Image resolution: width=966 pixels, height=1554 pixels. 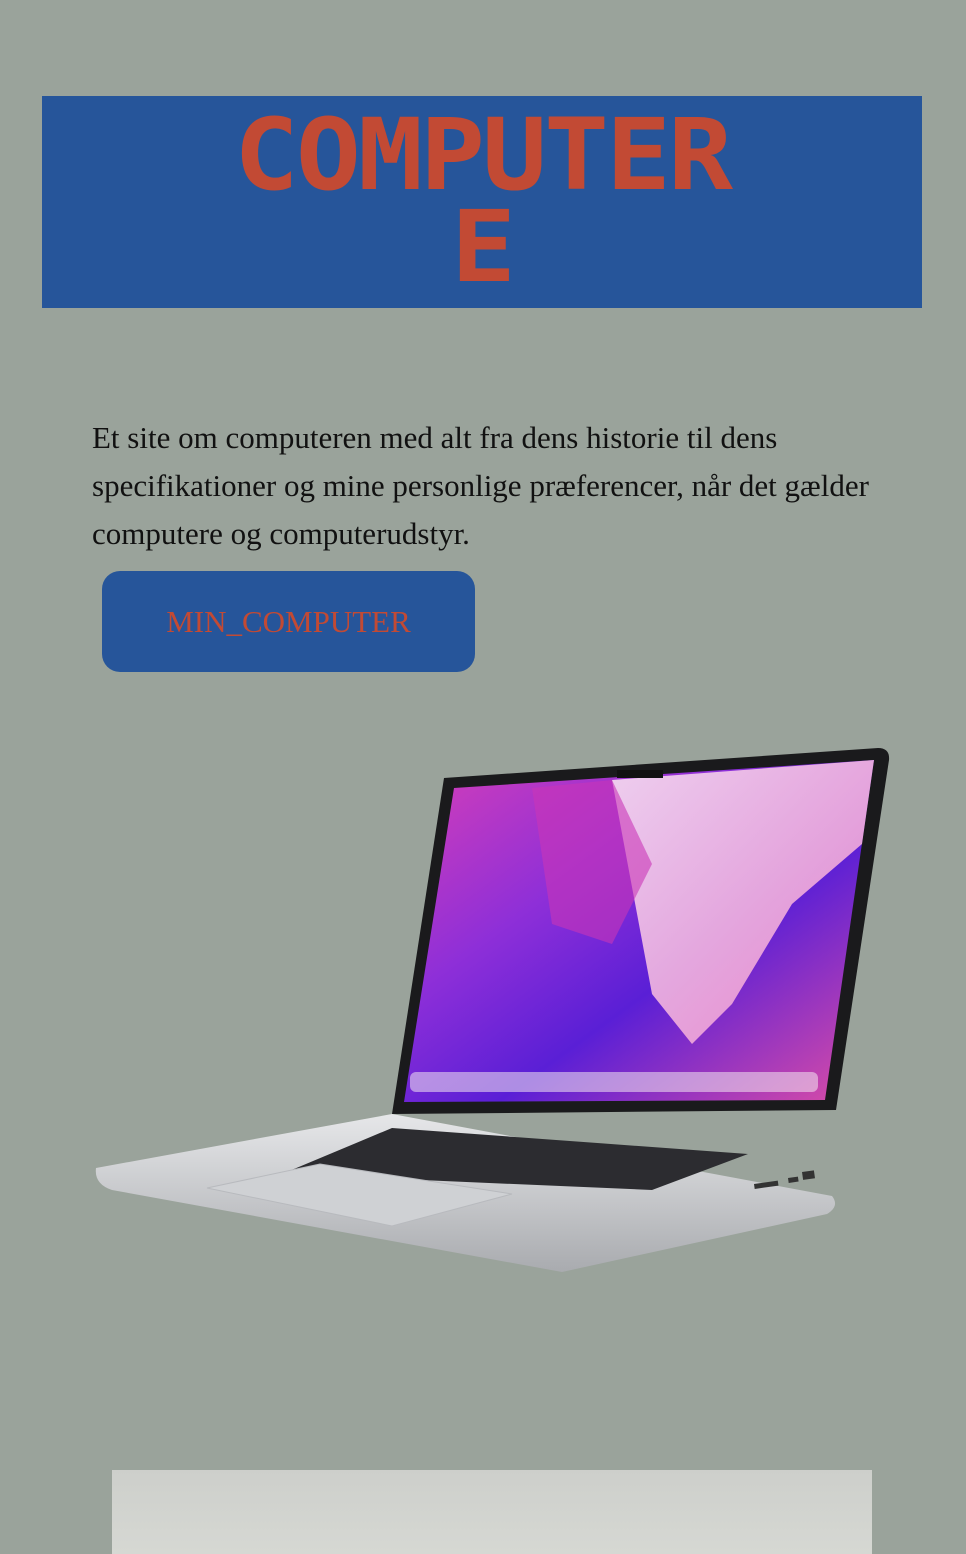 I want to click on site-title-line-1: COMPUTER, so click(x=483, y=156).